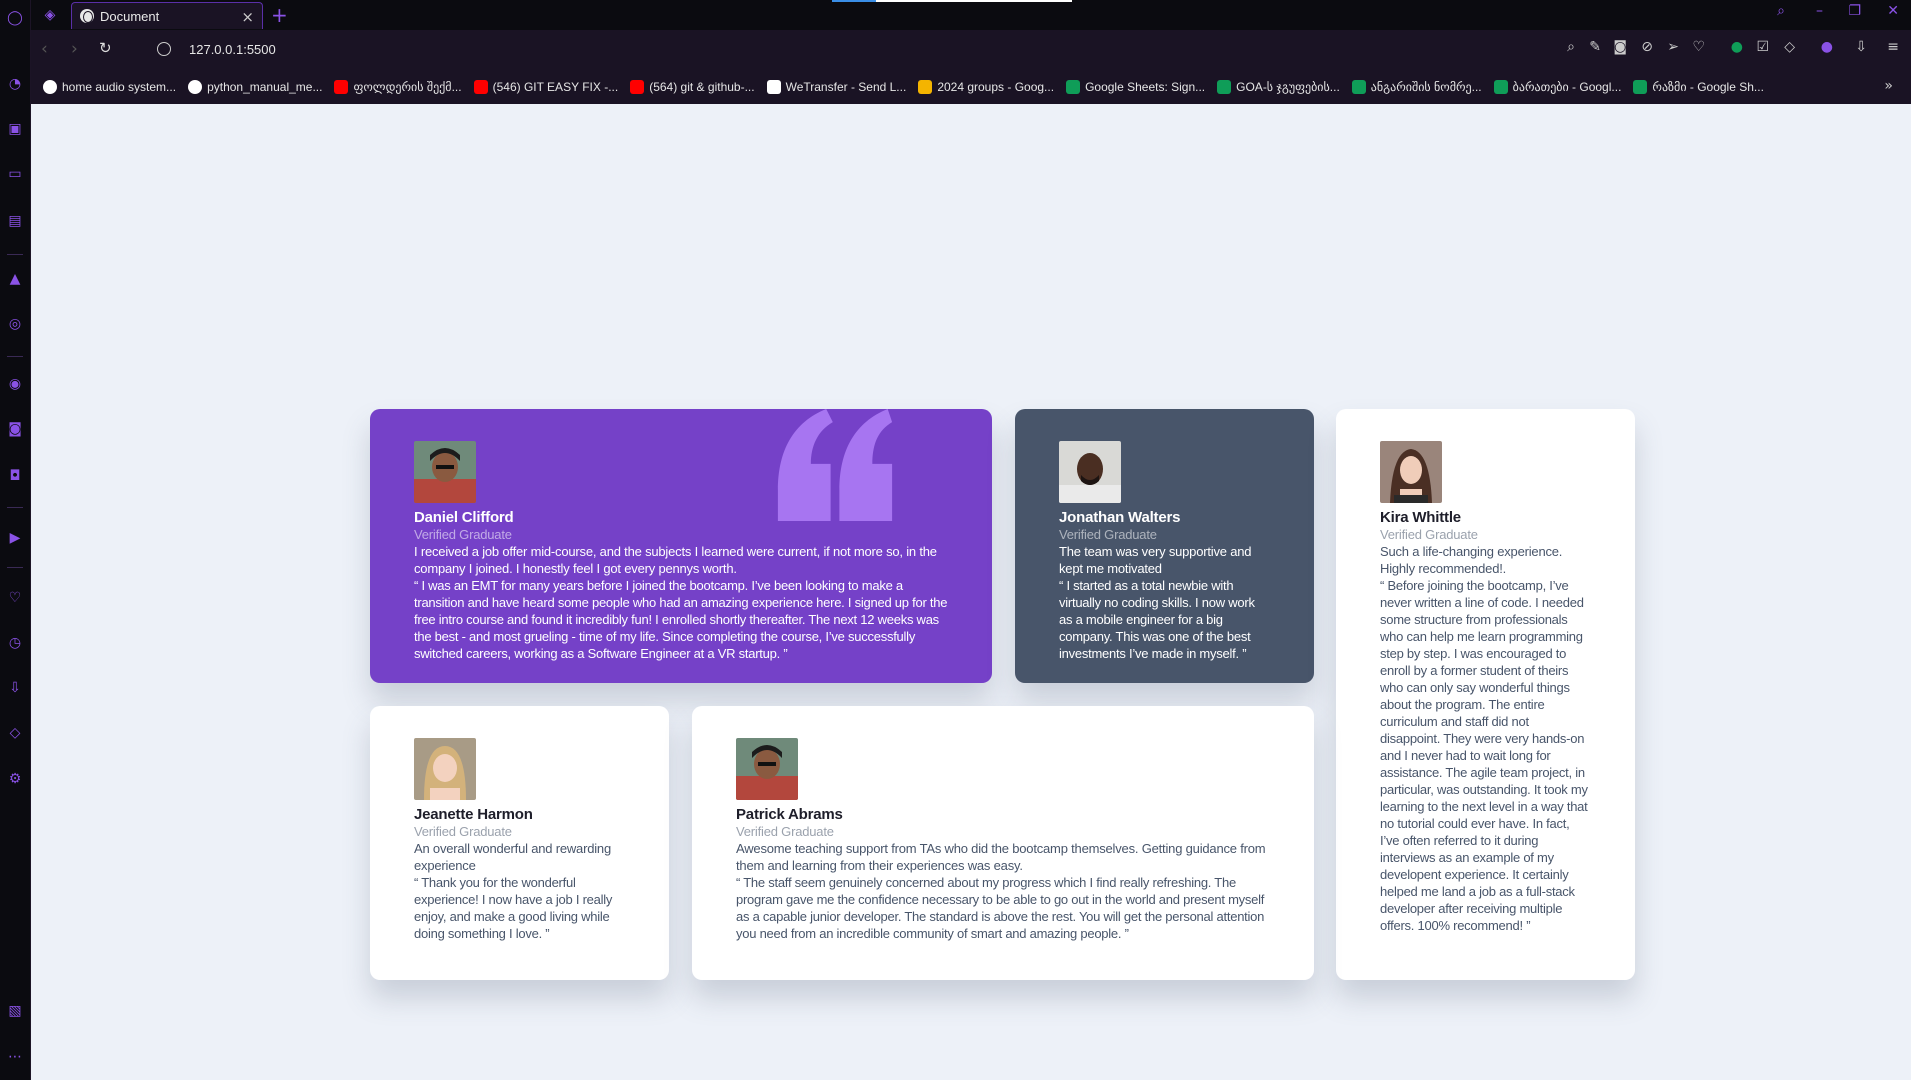 The height and width of the screenshot is (1080, 1911). Describe the element at coordinates (952, 1) in the screenshot. I see `loading-bar` at that location.